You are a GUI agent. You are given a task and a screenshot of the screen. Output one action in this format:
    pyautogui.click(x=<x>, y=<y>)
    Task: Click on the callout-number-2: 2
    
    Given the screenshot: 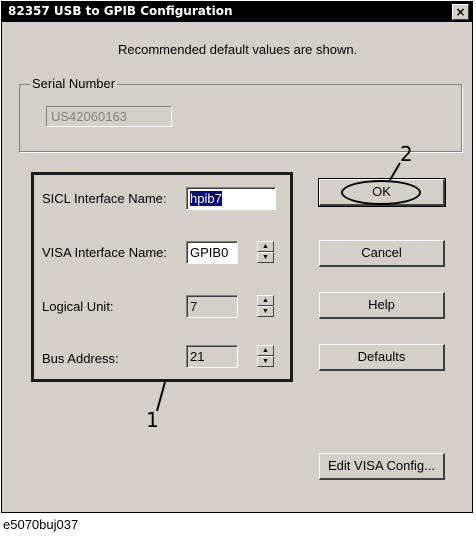 What is the action you would take?
    pyautogui.click(x=406, y=154)
    